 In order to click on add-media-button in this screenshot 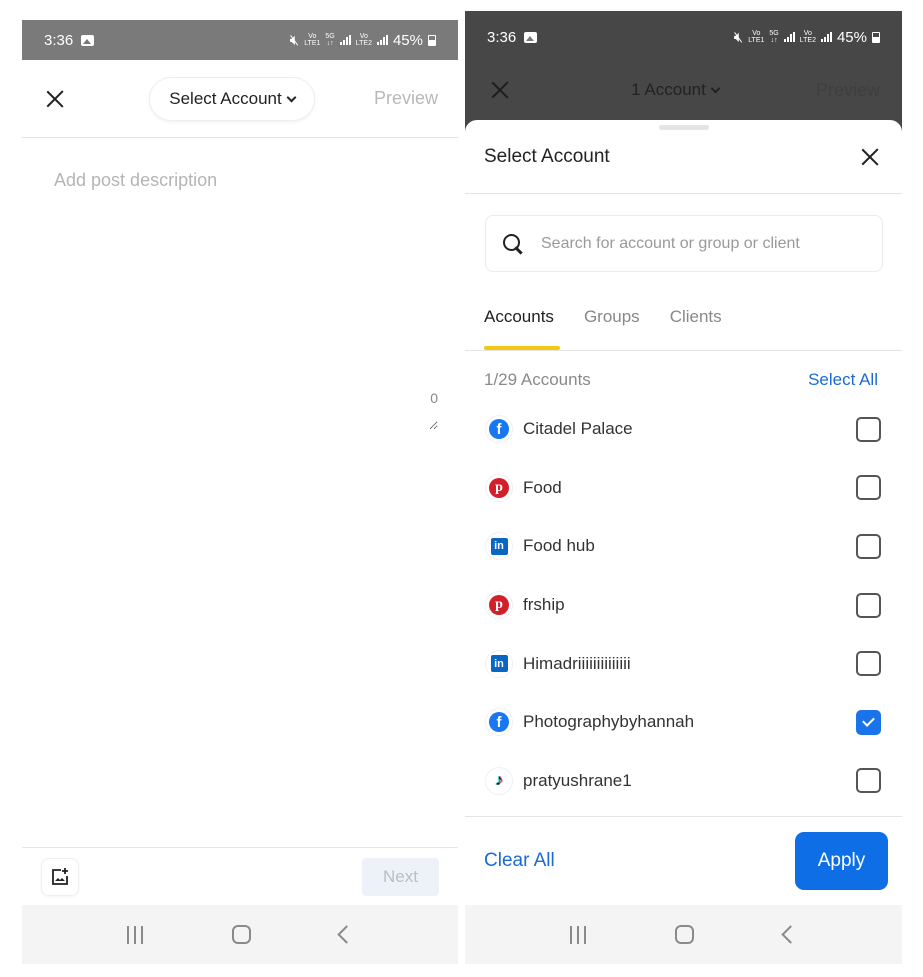, I will do `click(60, 876)`.